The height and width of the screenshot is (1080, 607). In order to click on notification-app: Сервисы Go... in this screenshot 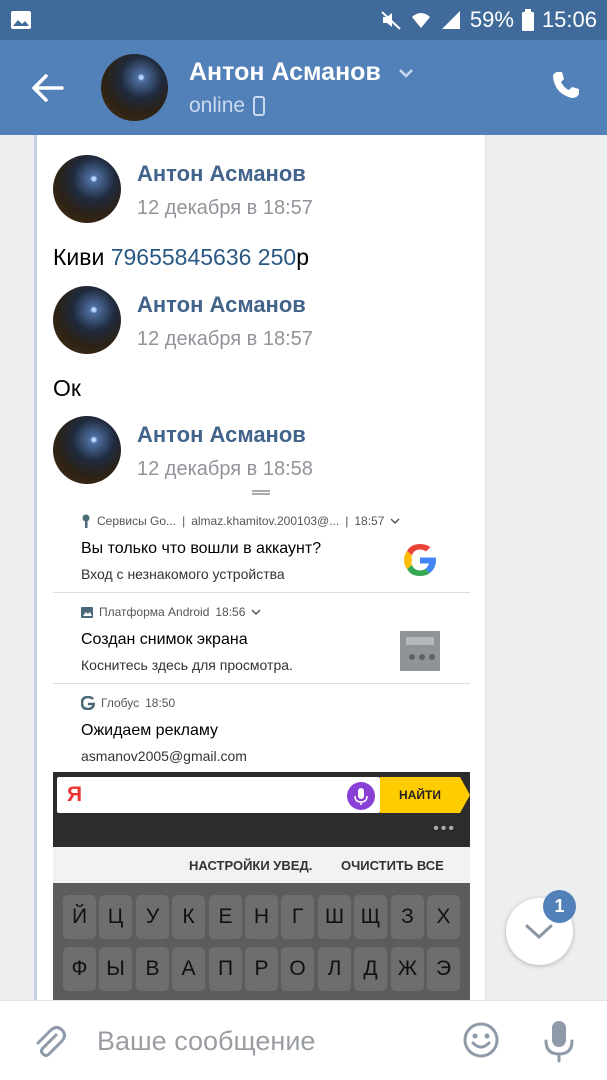, I will do `click(137, 521)`.